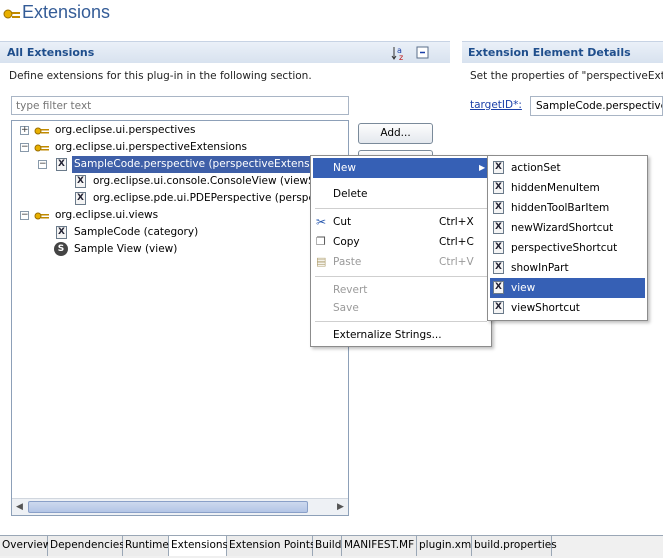  Describe the element at coordinates (456, 222) in the screenshot. I see `menu-shortcut: Ctrl+X` at that location.